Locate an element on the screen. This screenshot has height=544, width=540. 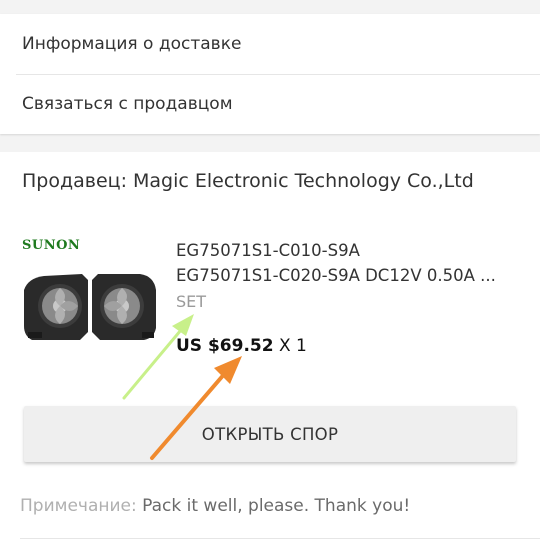
product-price-line: US $69.52 X 1 is located at coordinates (241, 346).